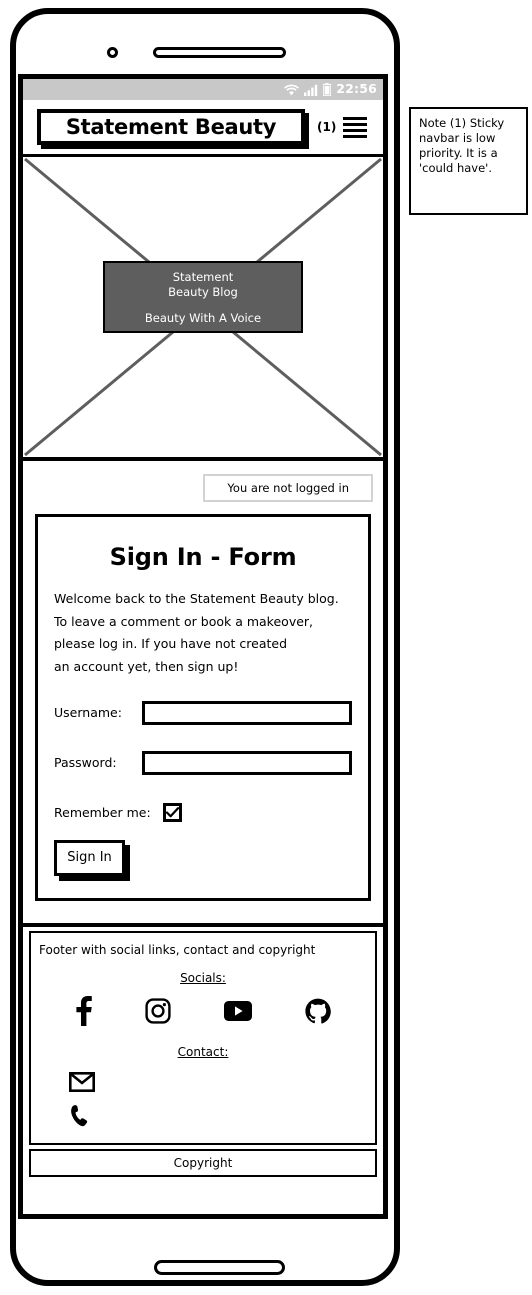 This screenshot has width=532, height=1295. Describe the element at coordinates (247, 712) in the screenshot. I see `username-input` at that location.